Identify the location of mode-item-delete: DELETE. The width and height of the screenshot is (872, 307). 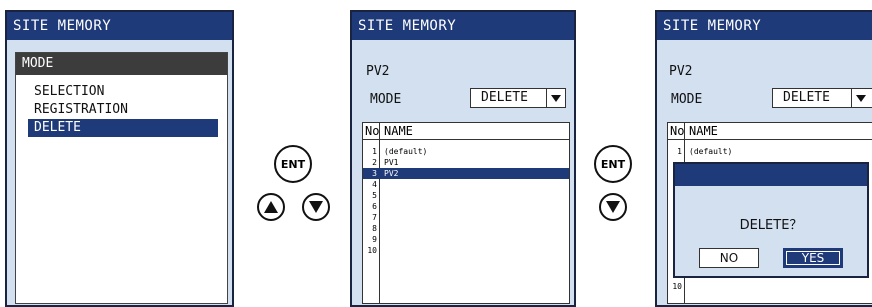
(123, 128).